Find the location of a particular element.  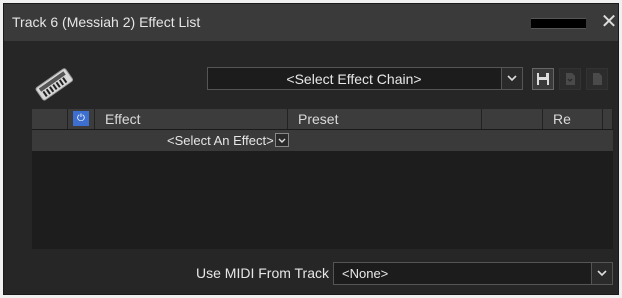

column-header-preset: Preset is located at coordinates (385, 119).